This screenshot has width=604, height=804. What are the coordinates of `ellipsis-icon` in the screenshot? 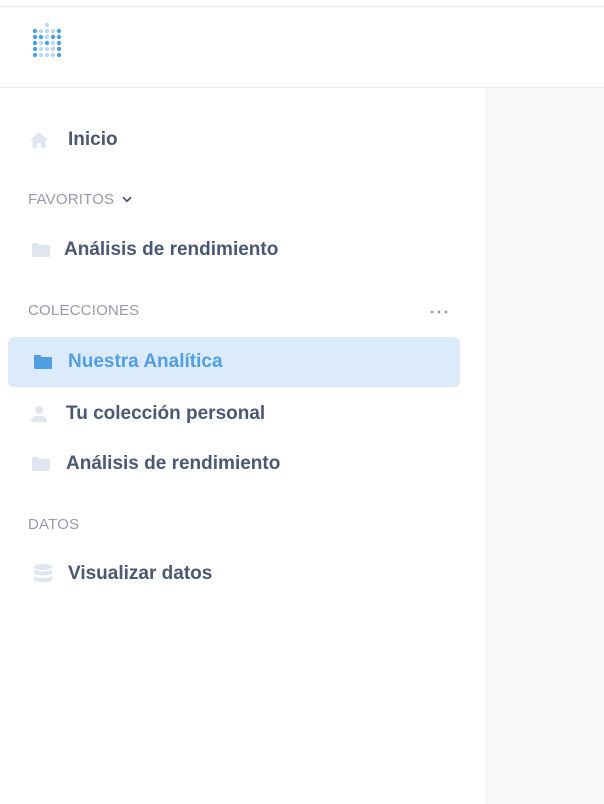 It's located at (439, 312).